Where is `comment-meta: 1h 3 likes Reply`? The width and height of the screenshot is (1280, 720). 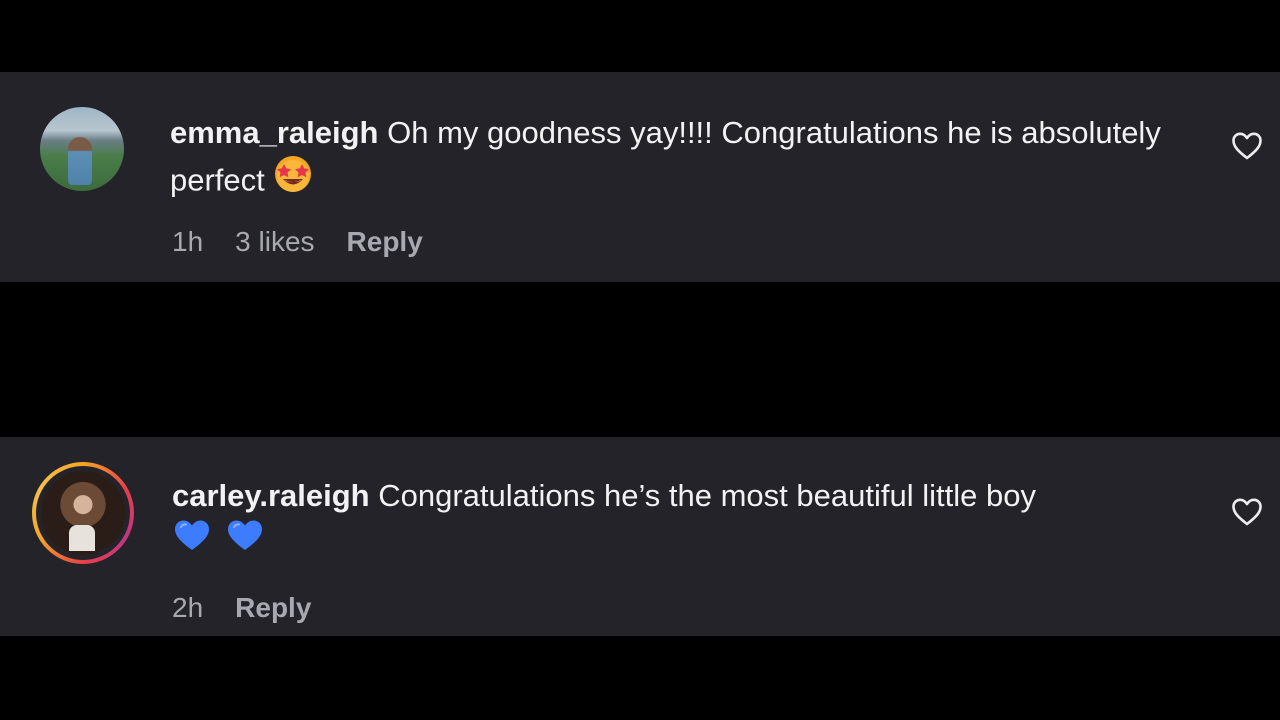
comment-meta: 1h 3 likes Reply is located at coordinates (297, 242).